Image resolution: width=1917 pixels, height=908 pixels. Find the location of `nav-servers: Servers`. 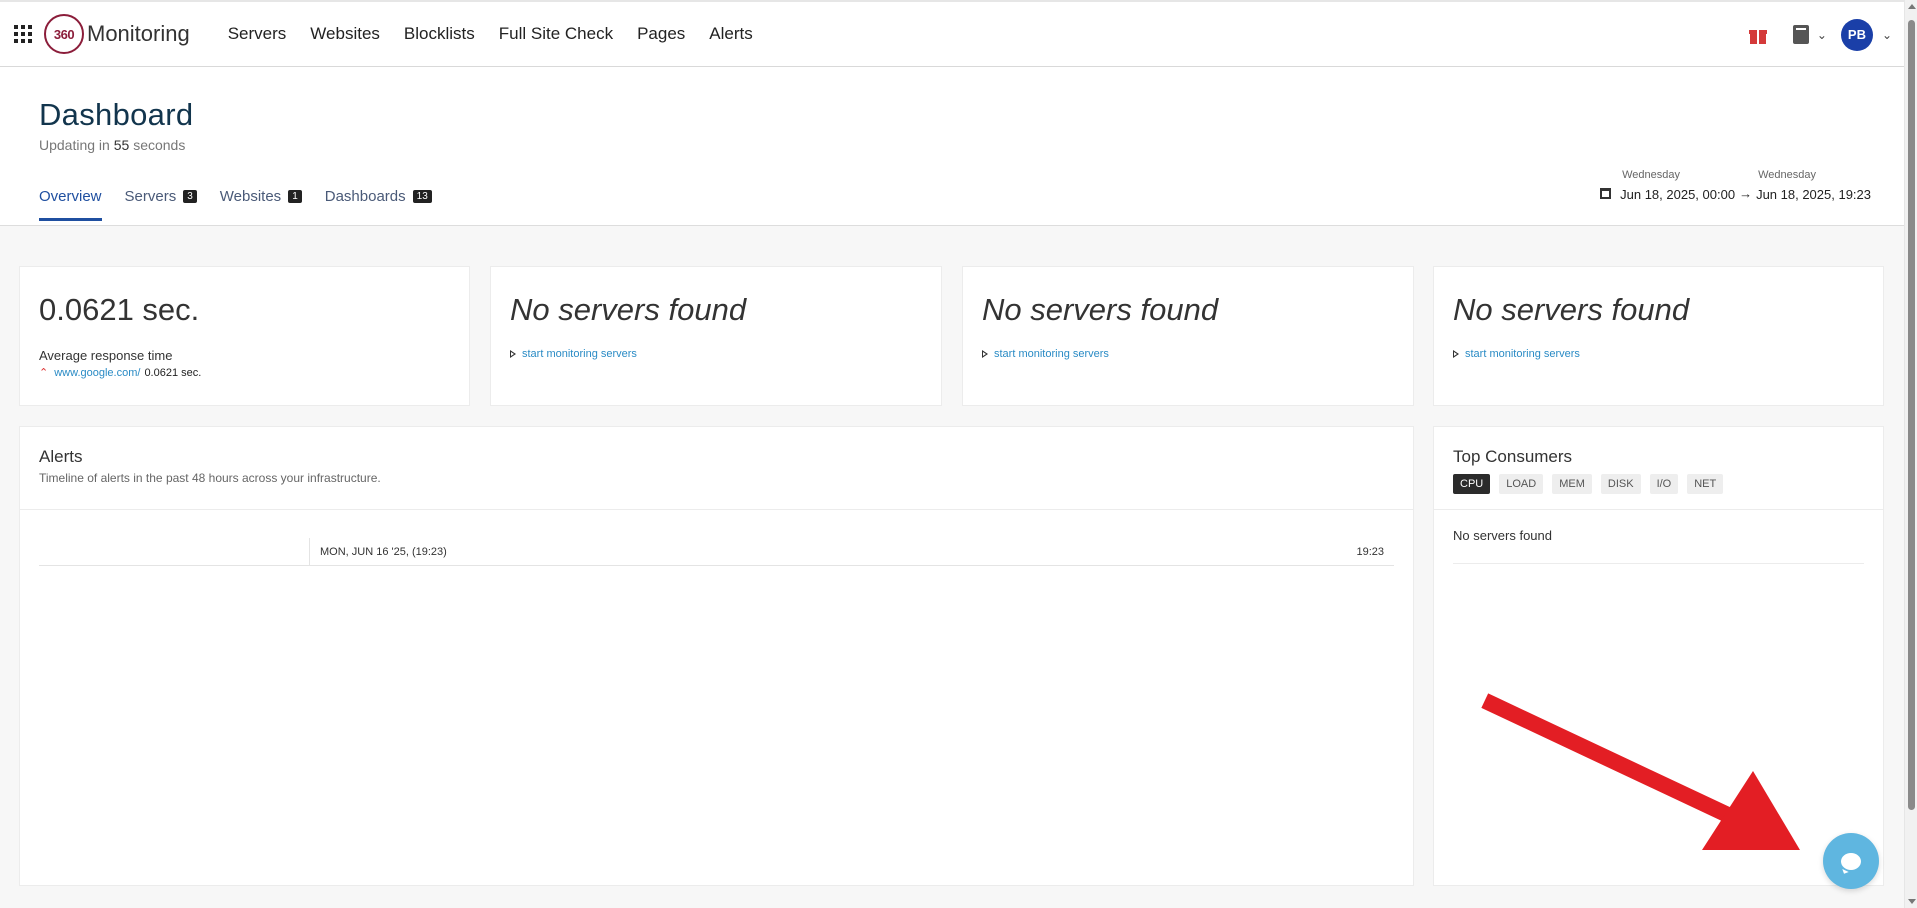

nav-servers: Servers is located at coordinates (257, 34).